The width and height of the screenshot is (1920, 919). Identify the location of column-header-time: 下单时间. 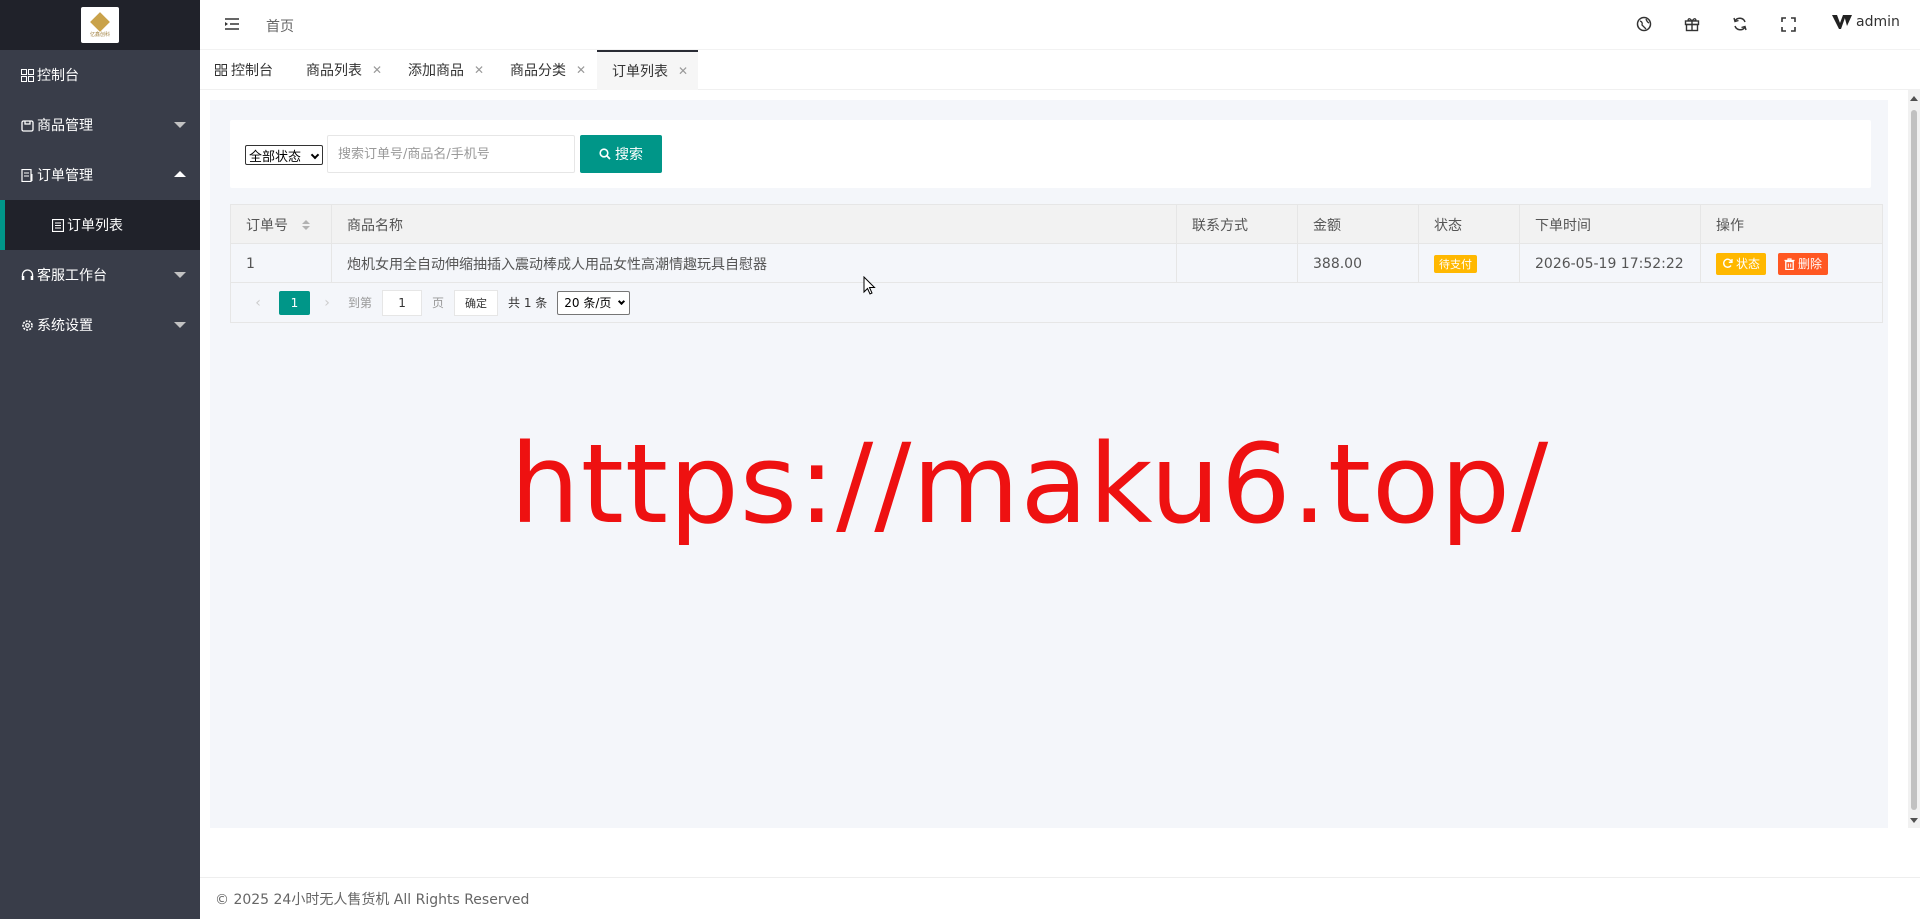
(1610, 224).